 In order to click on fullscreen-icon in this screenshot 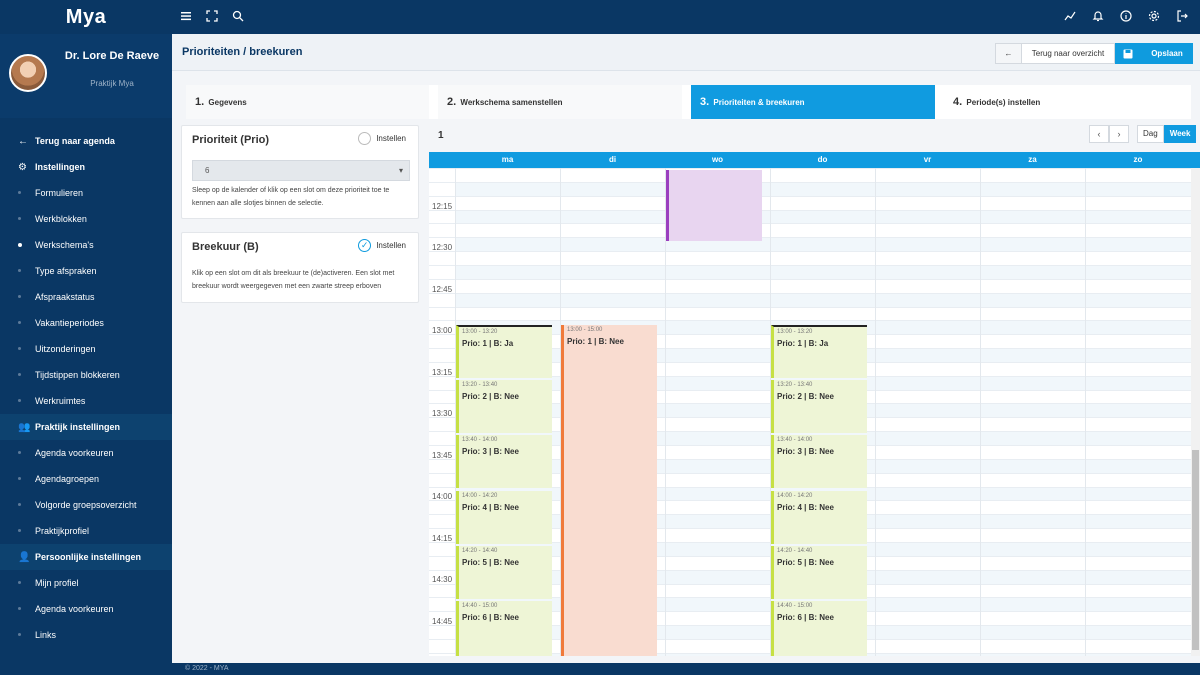, I will do `click(212, 16)`.